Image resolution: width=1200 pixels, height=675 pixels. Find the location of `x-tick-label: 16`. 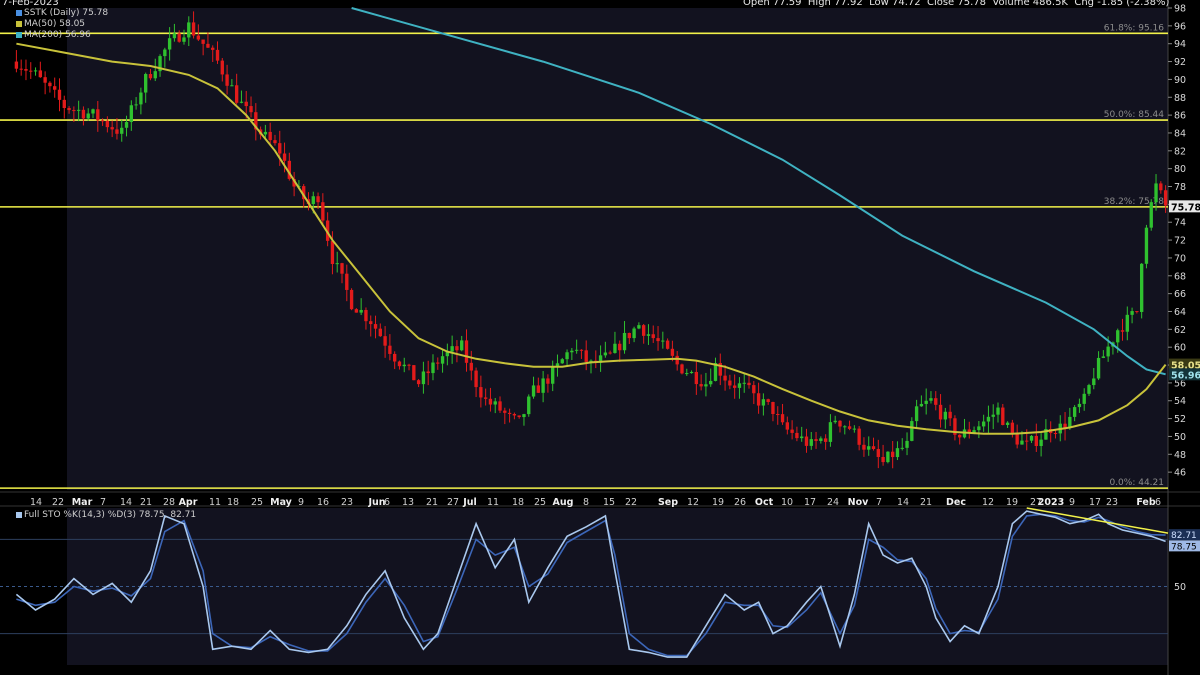

x-tick-label: 16 is located at coordinates (323, 502).